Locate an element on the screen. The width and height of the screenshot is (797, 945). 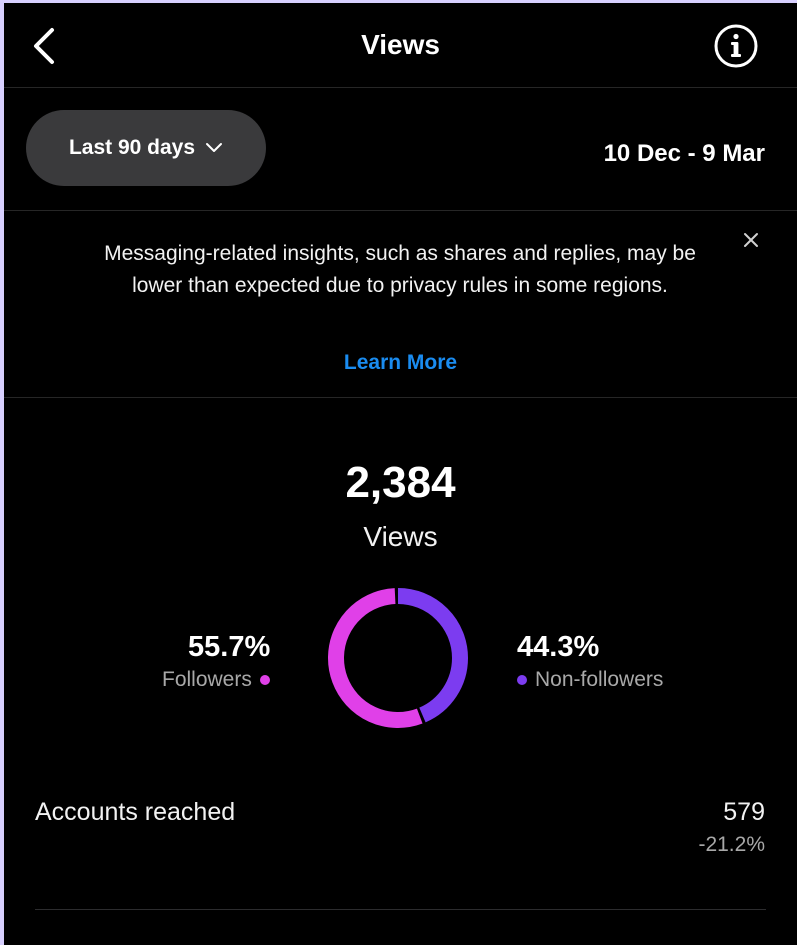
date-range-dropdown-label: Last 90 days is located at coordinates (132, 147).